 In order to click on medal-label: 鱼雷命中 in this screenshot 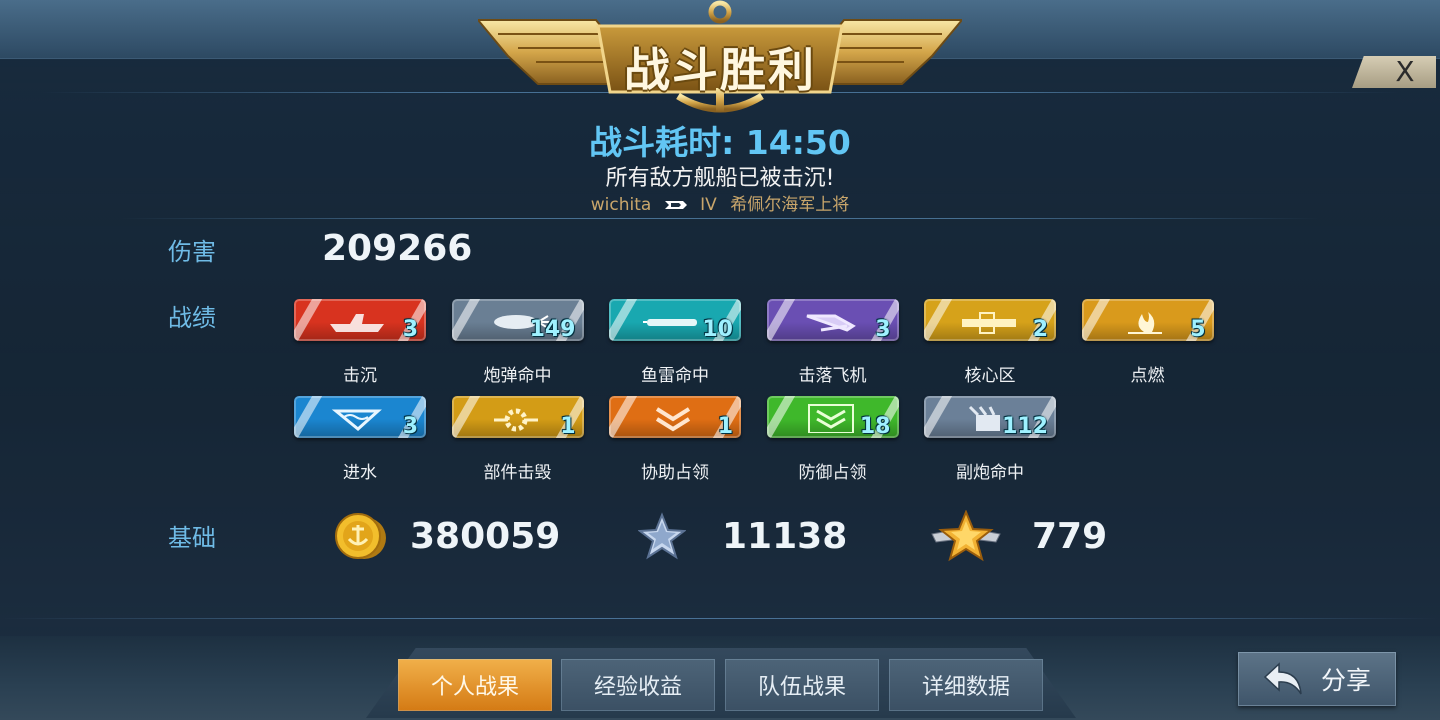, I will do `click(675, 376)`.